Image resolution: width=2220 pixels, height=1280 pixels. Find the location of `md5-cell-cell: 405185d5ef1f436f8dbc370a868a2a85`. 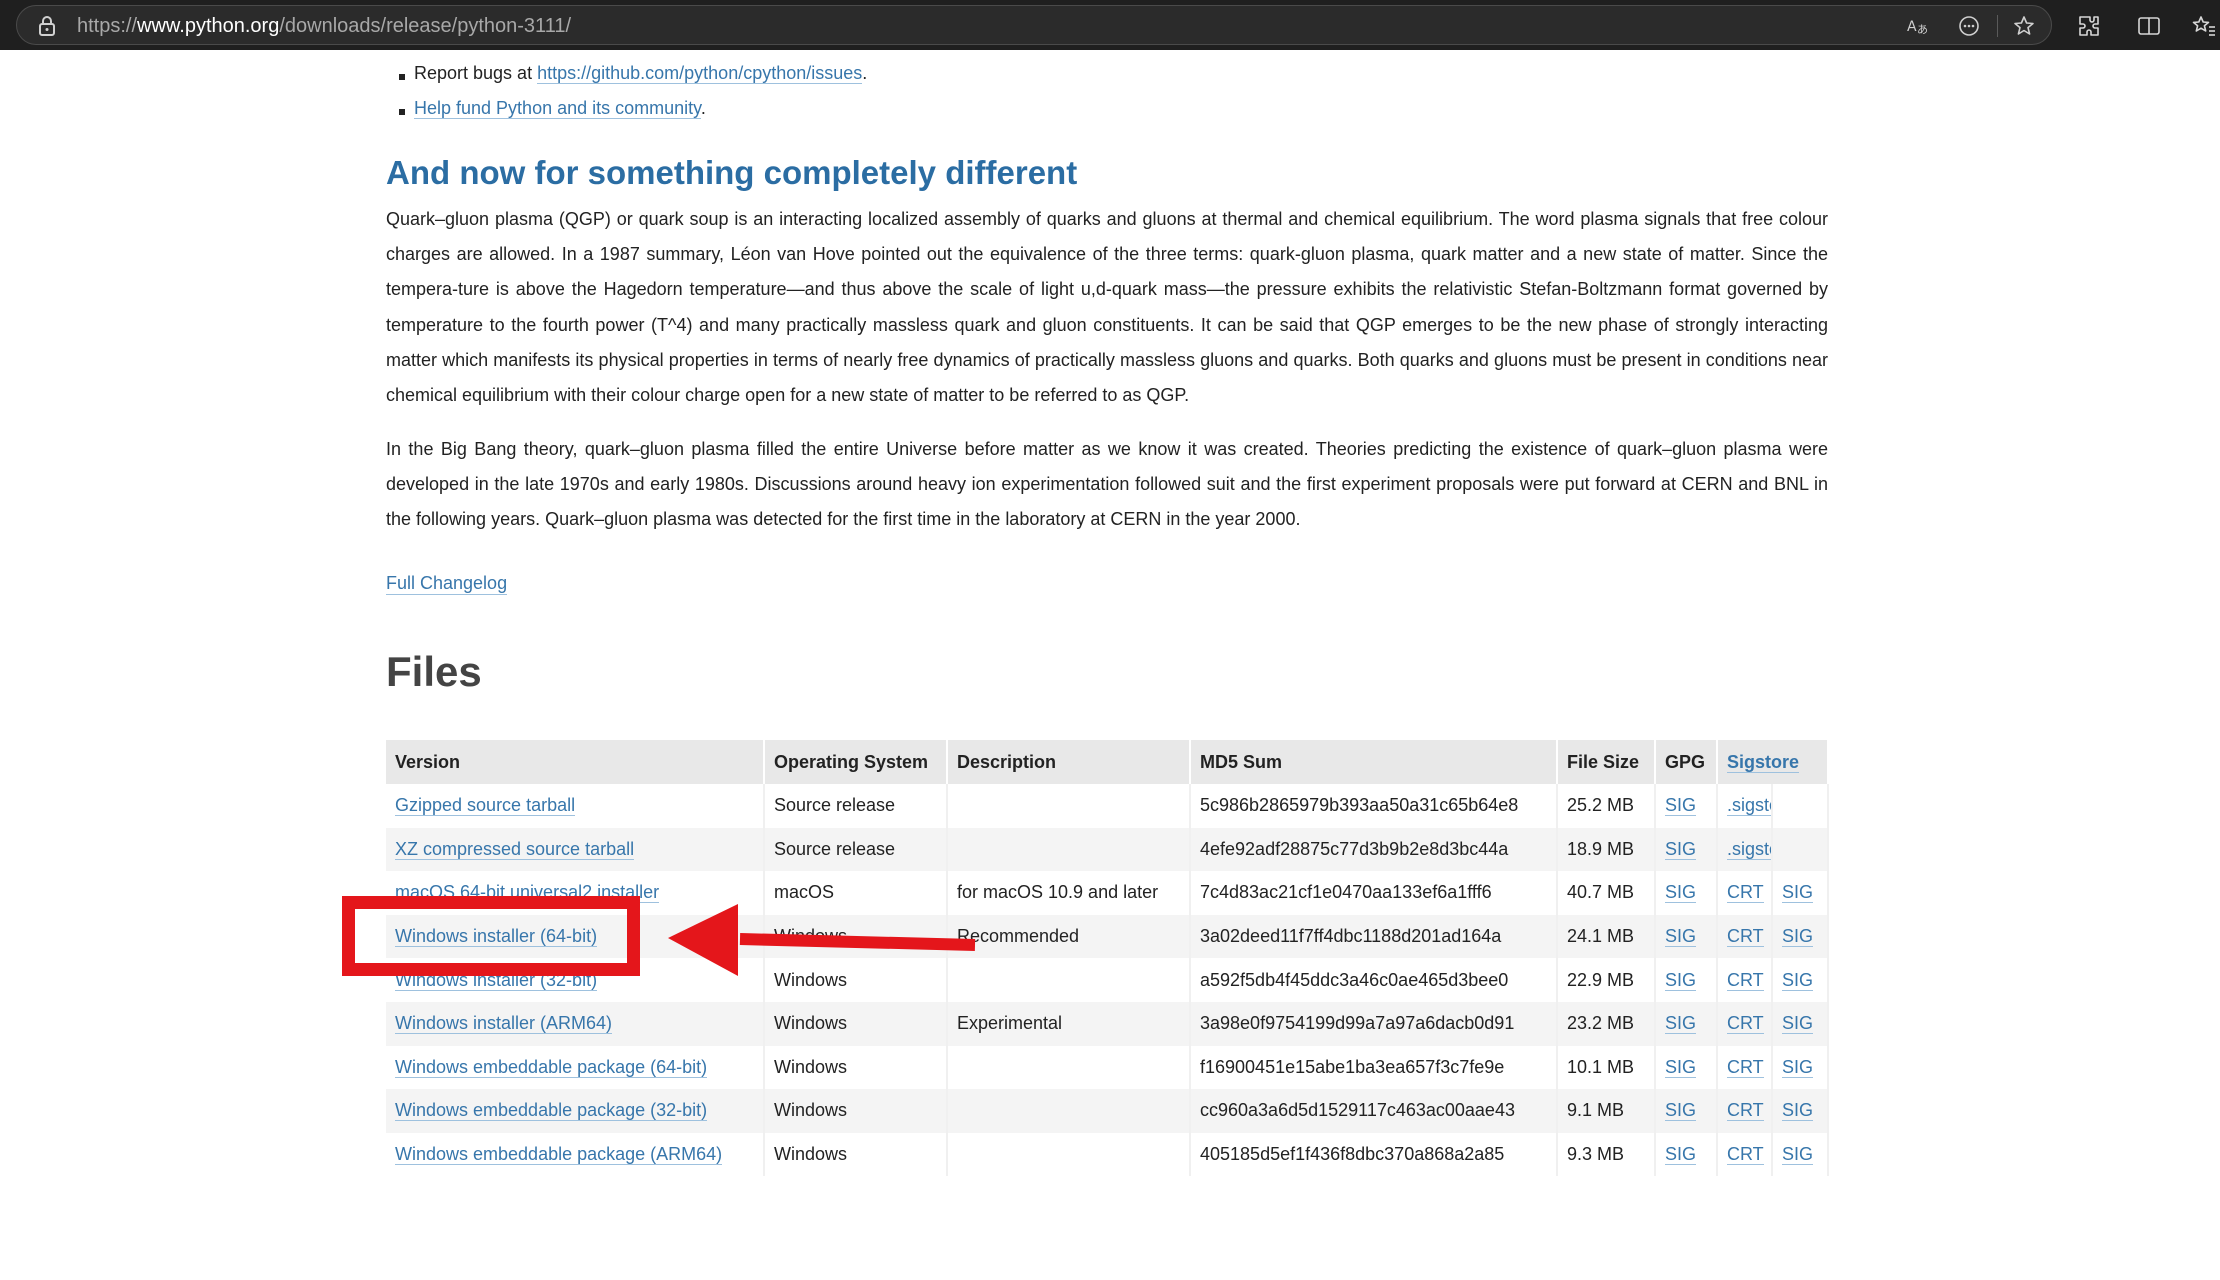

md5-cell-cell: 405185d5ef1f436f8dbc370a868a2a85 is located at coordinates (1374, 1154).